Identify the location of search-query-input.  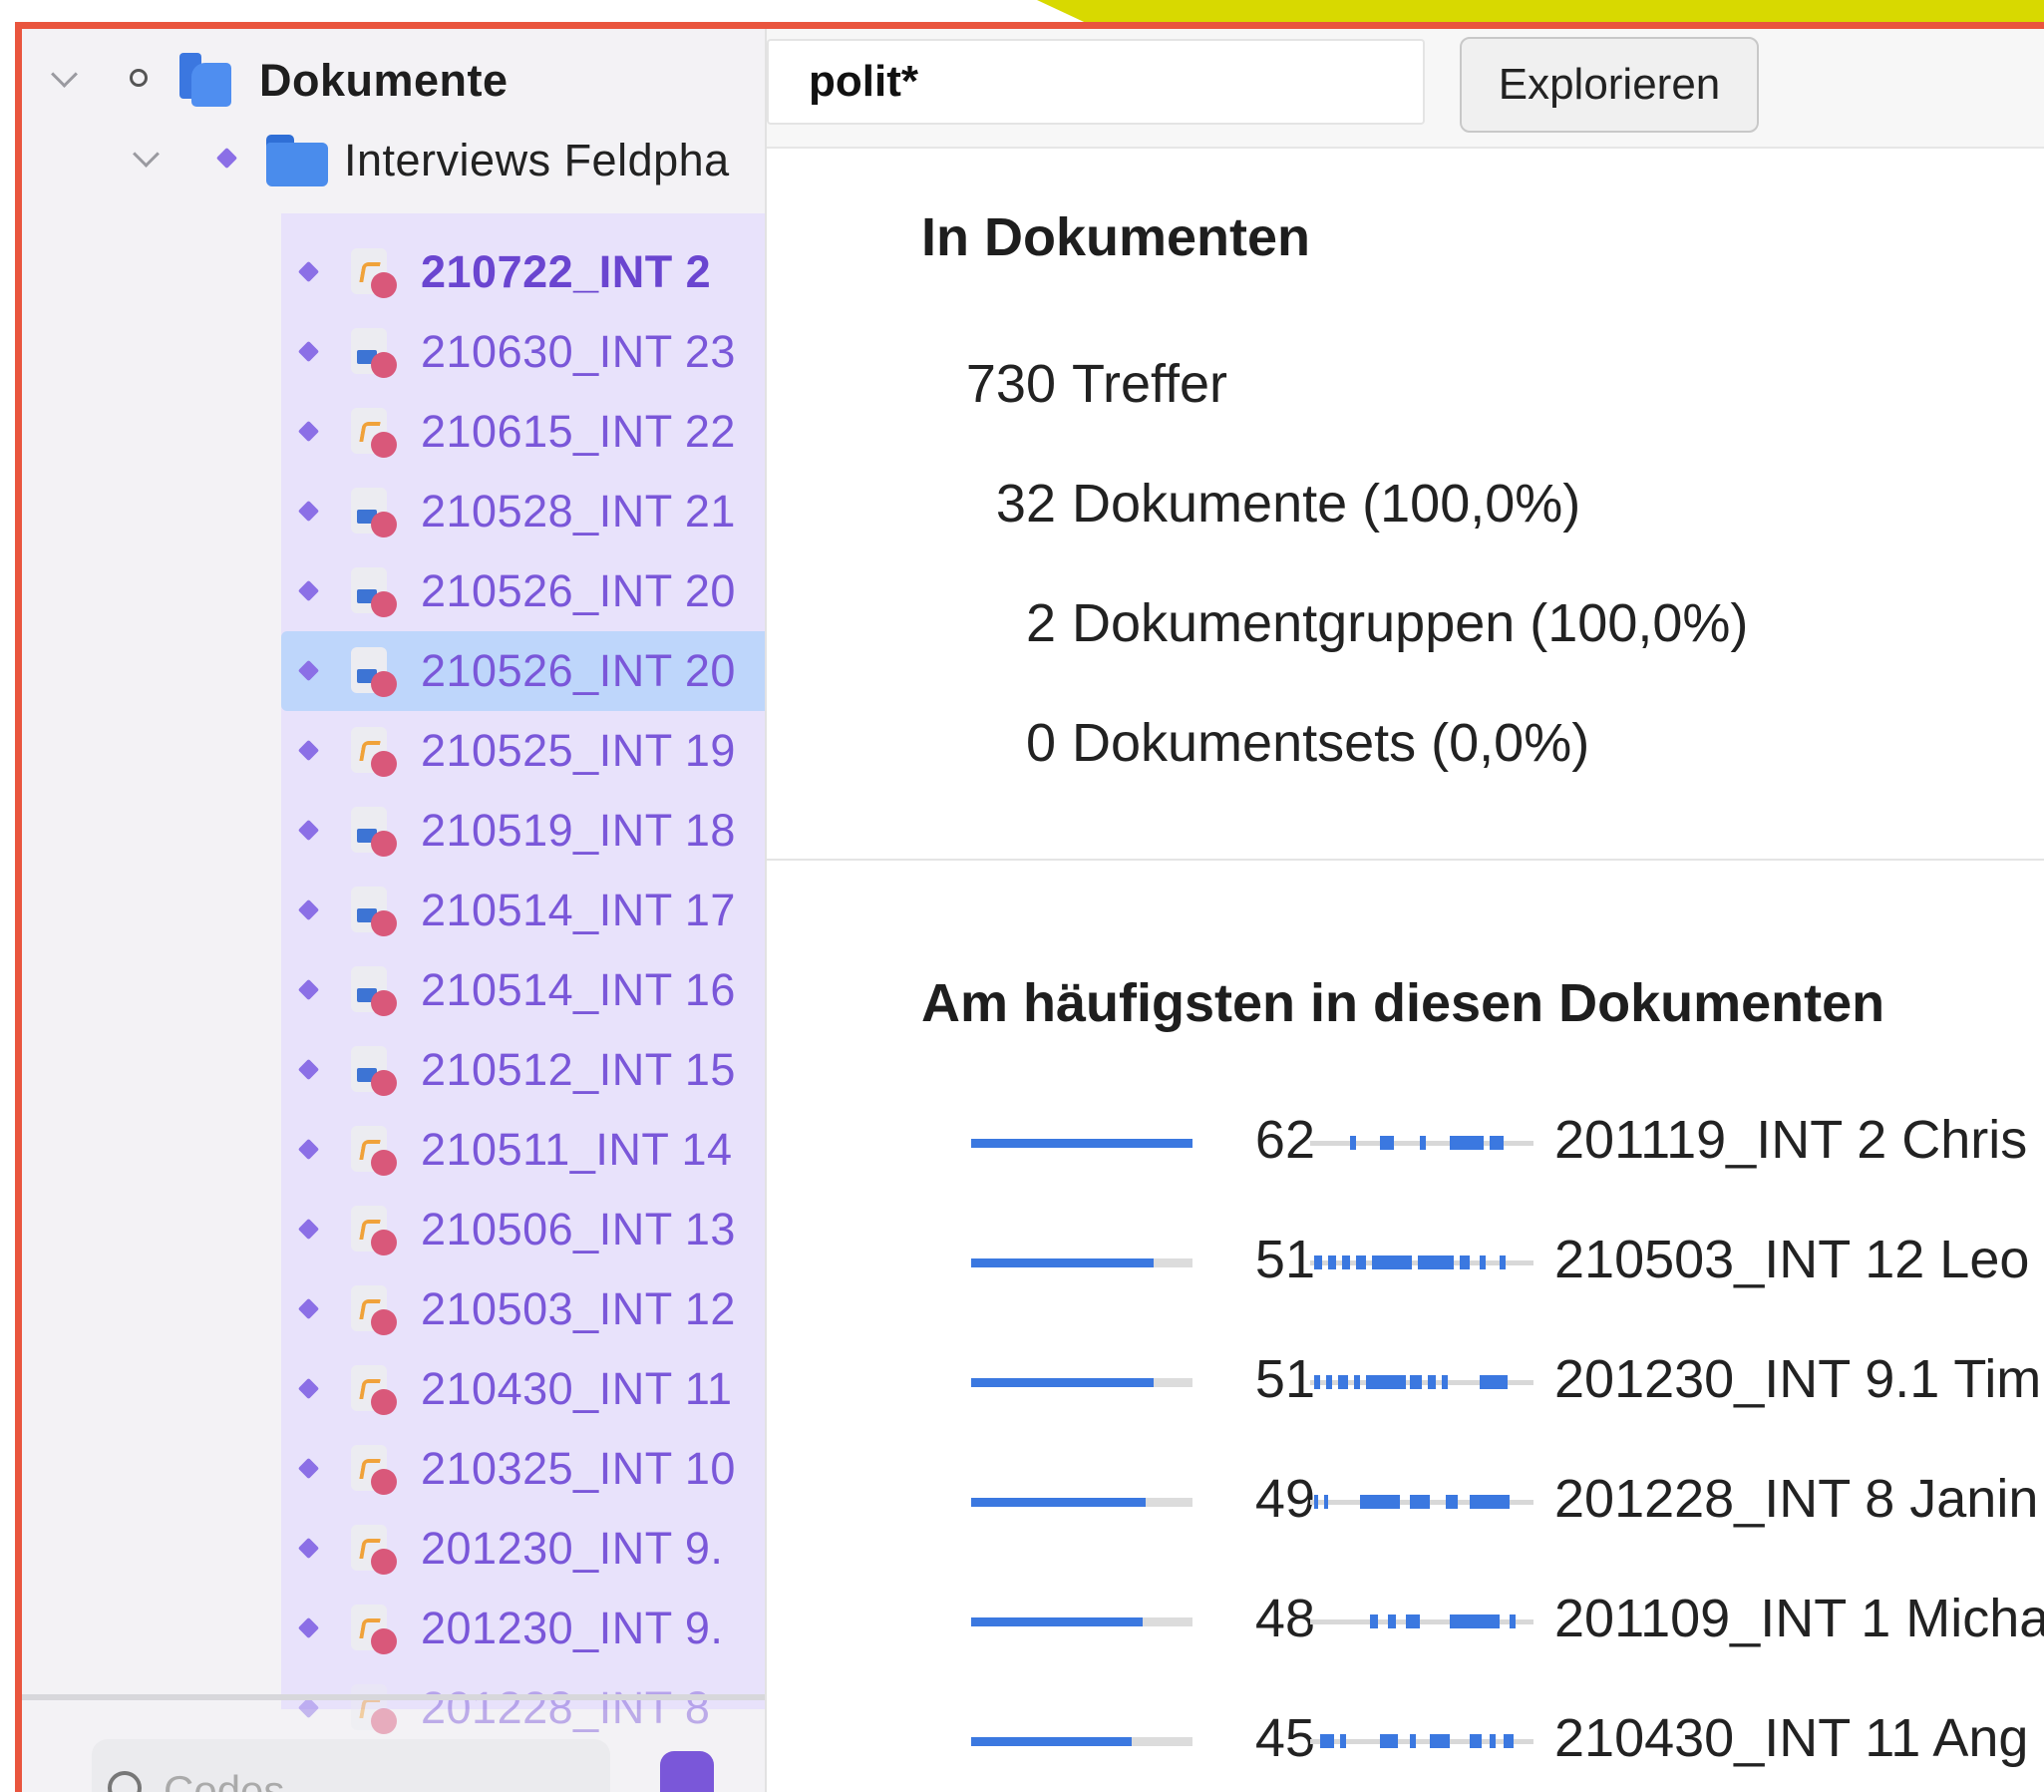
(1096, 82).